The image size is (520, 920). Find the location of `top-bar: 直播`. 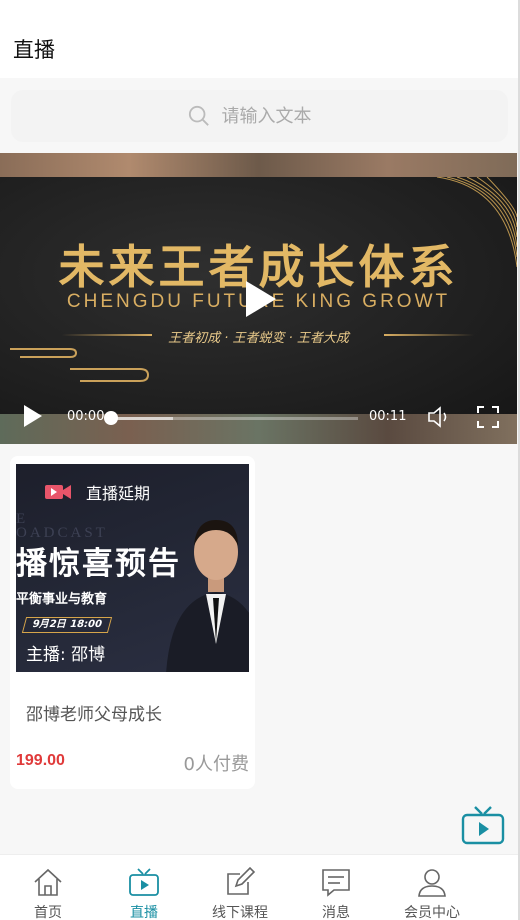

top-bar: 直播 is located at coordinates (259, 39).